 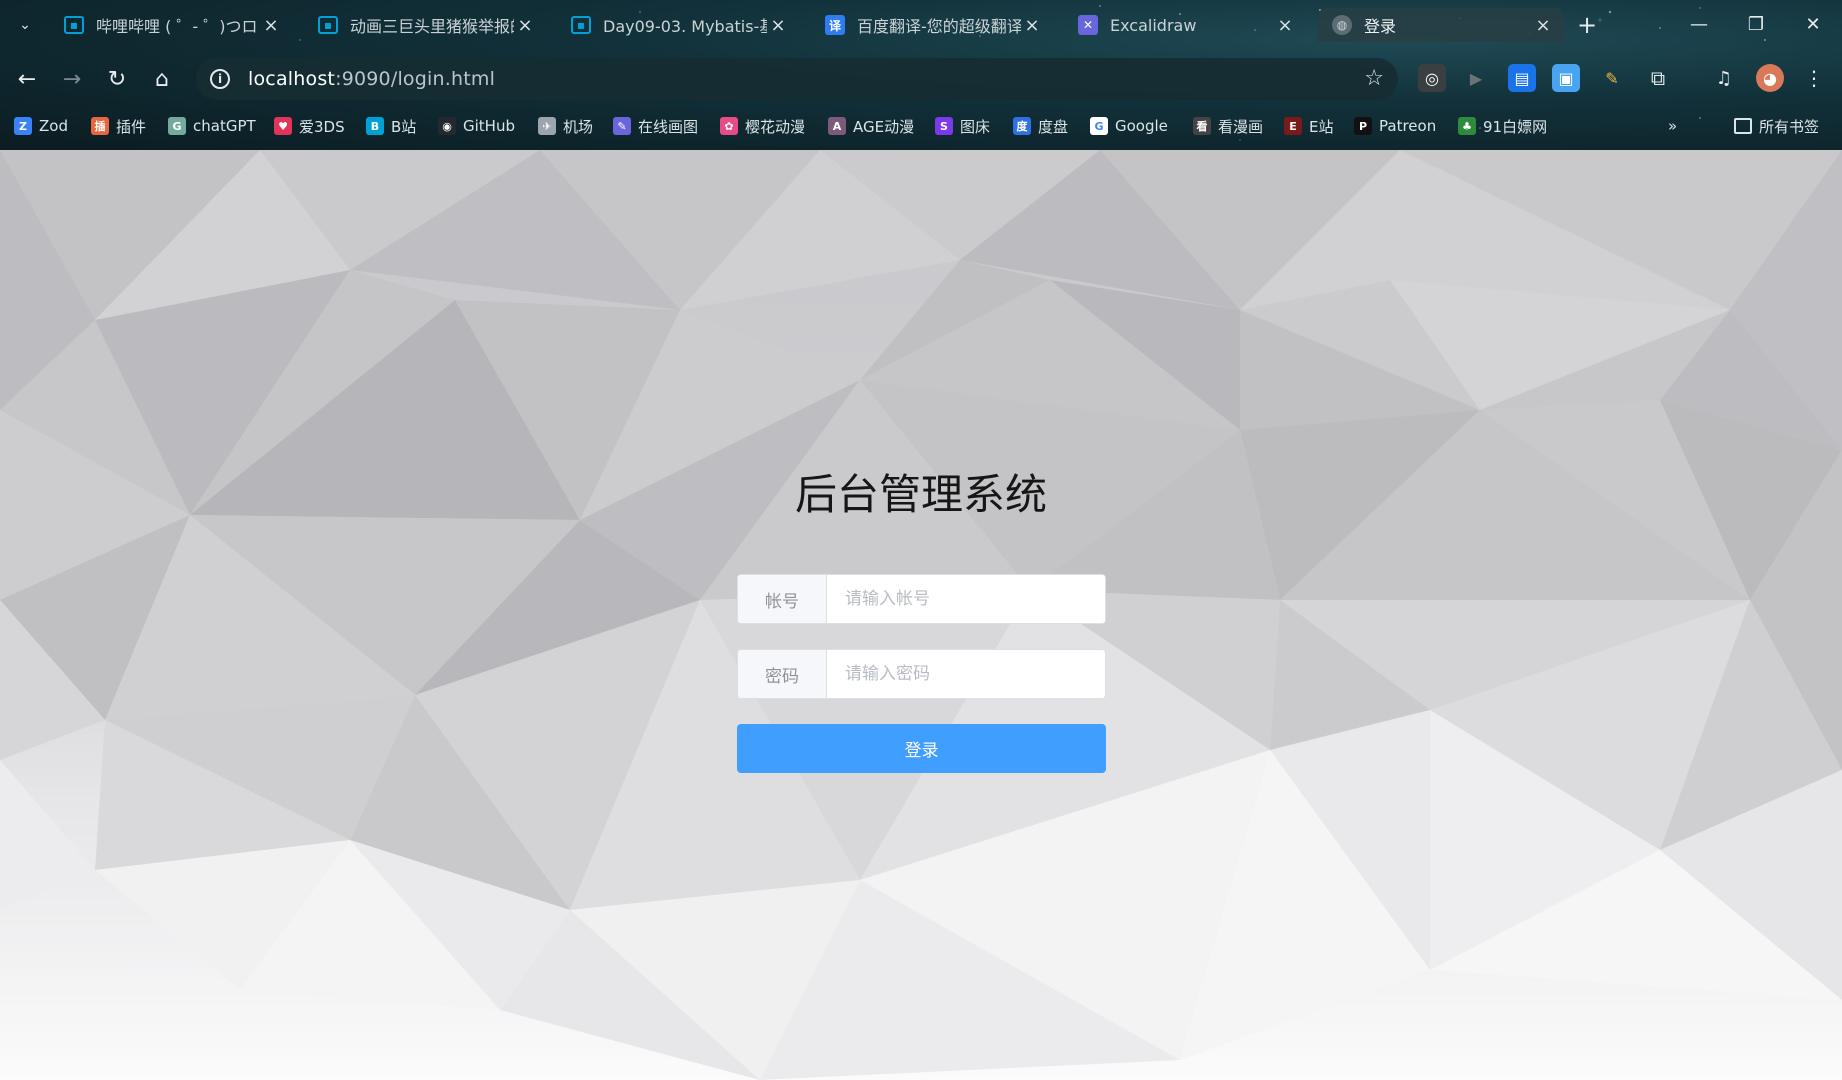 I want to click on address-bar: i localhost:9090/login.html ☆, so click(x=797, y=79).